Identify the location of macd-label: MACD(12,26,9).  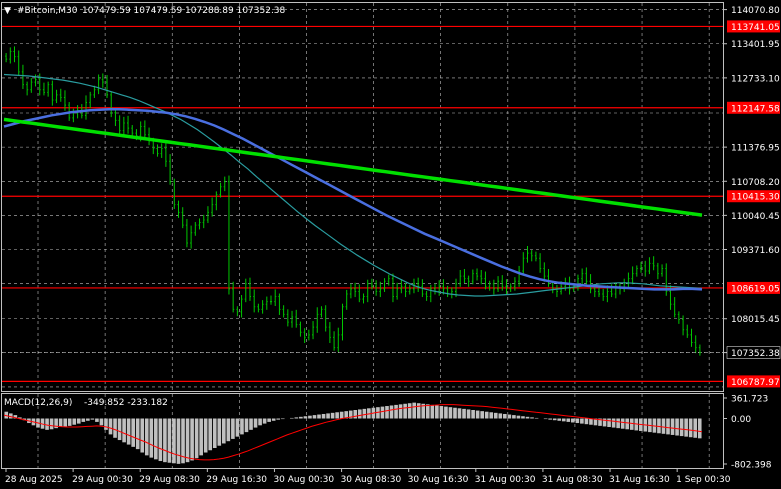
(38, 403).